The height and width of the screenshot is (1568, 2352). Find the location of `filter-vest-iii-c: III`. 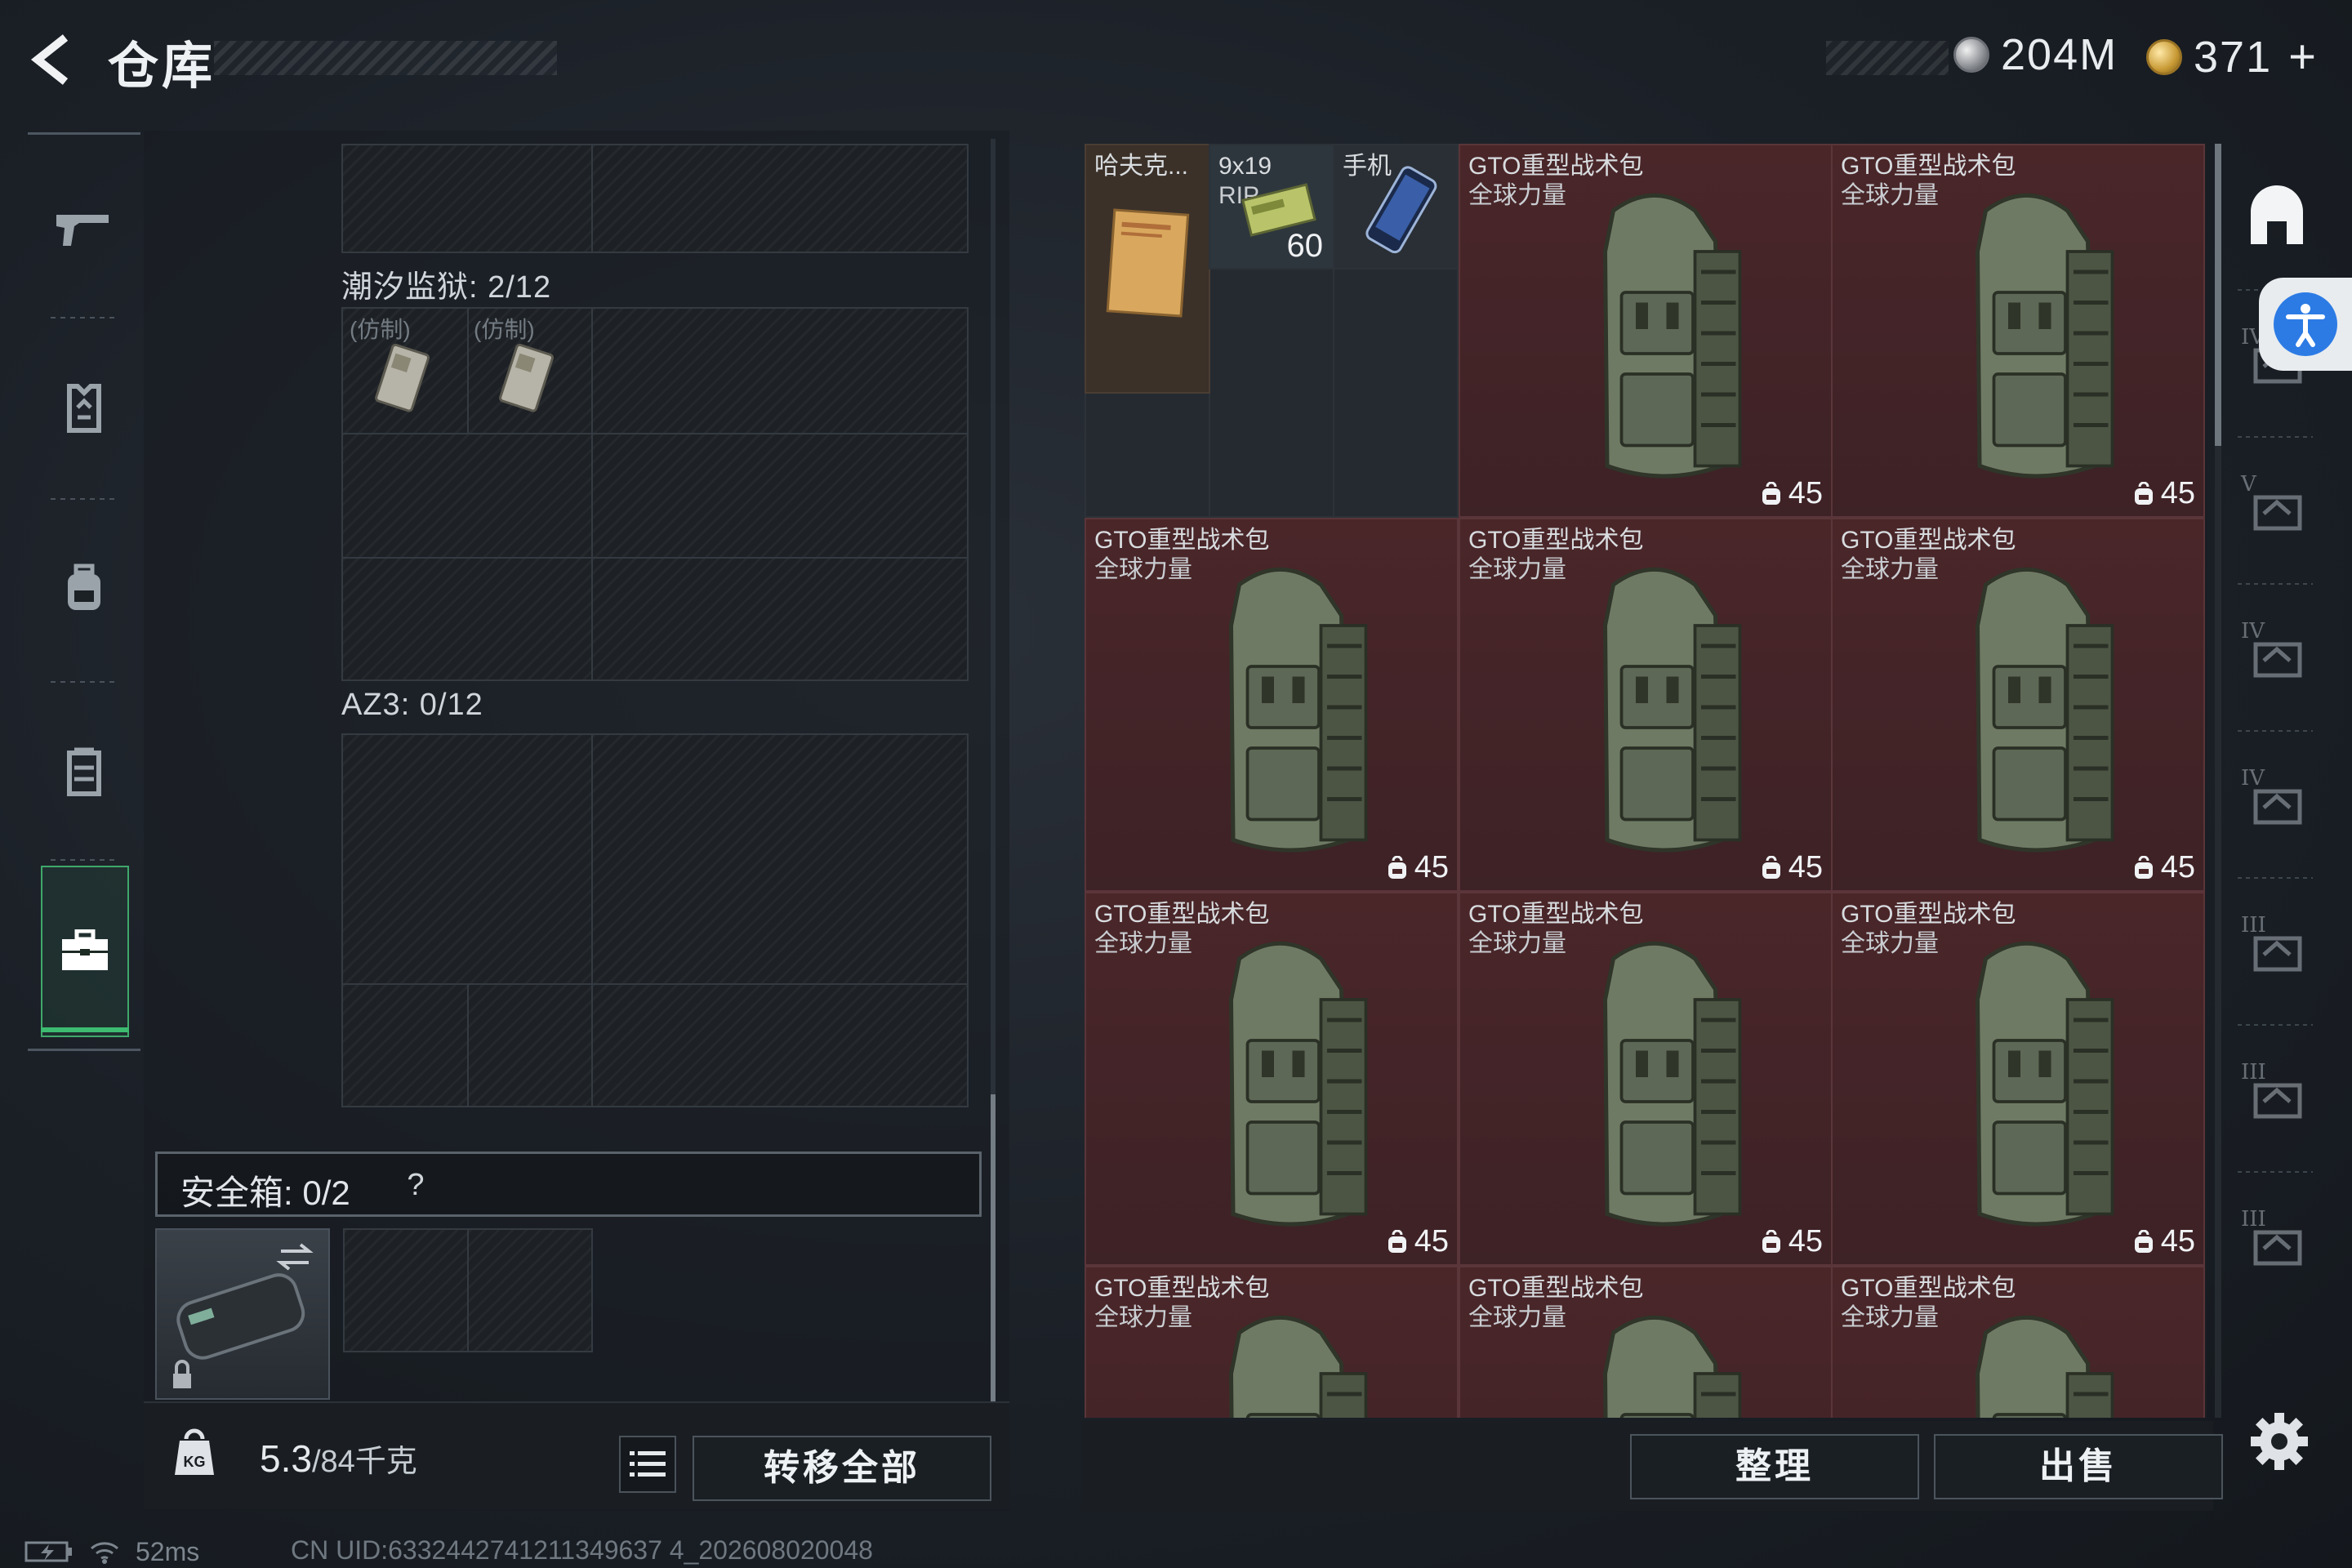

filter-vest-iii-c: III is located at coordinates (2277, 1245).